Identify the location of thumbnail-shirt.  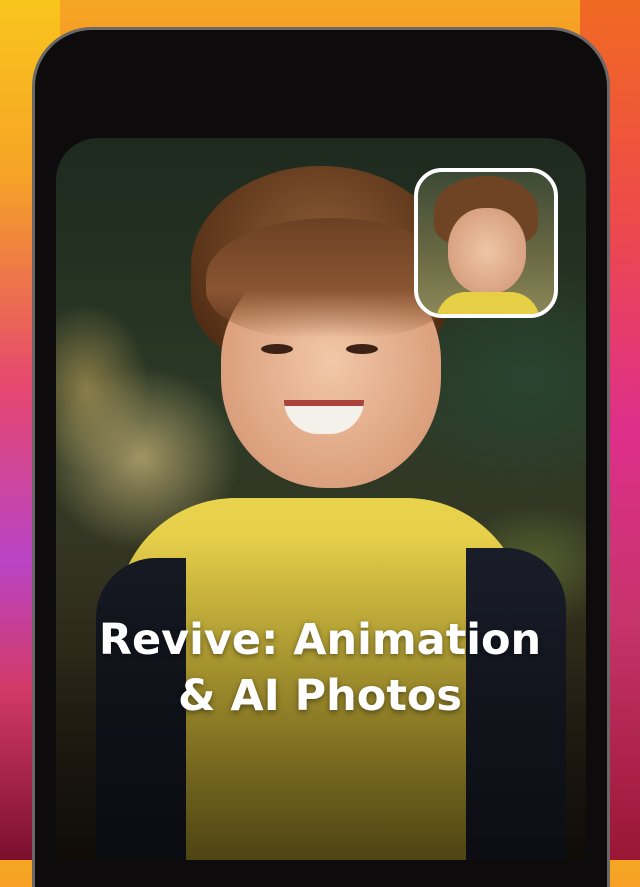
(488, 303).